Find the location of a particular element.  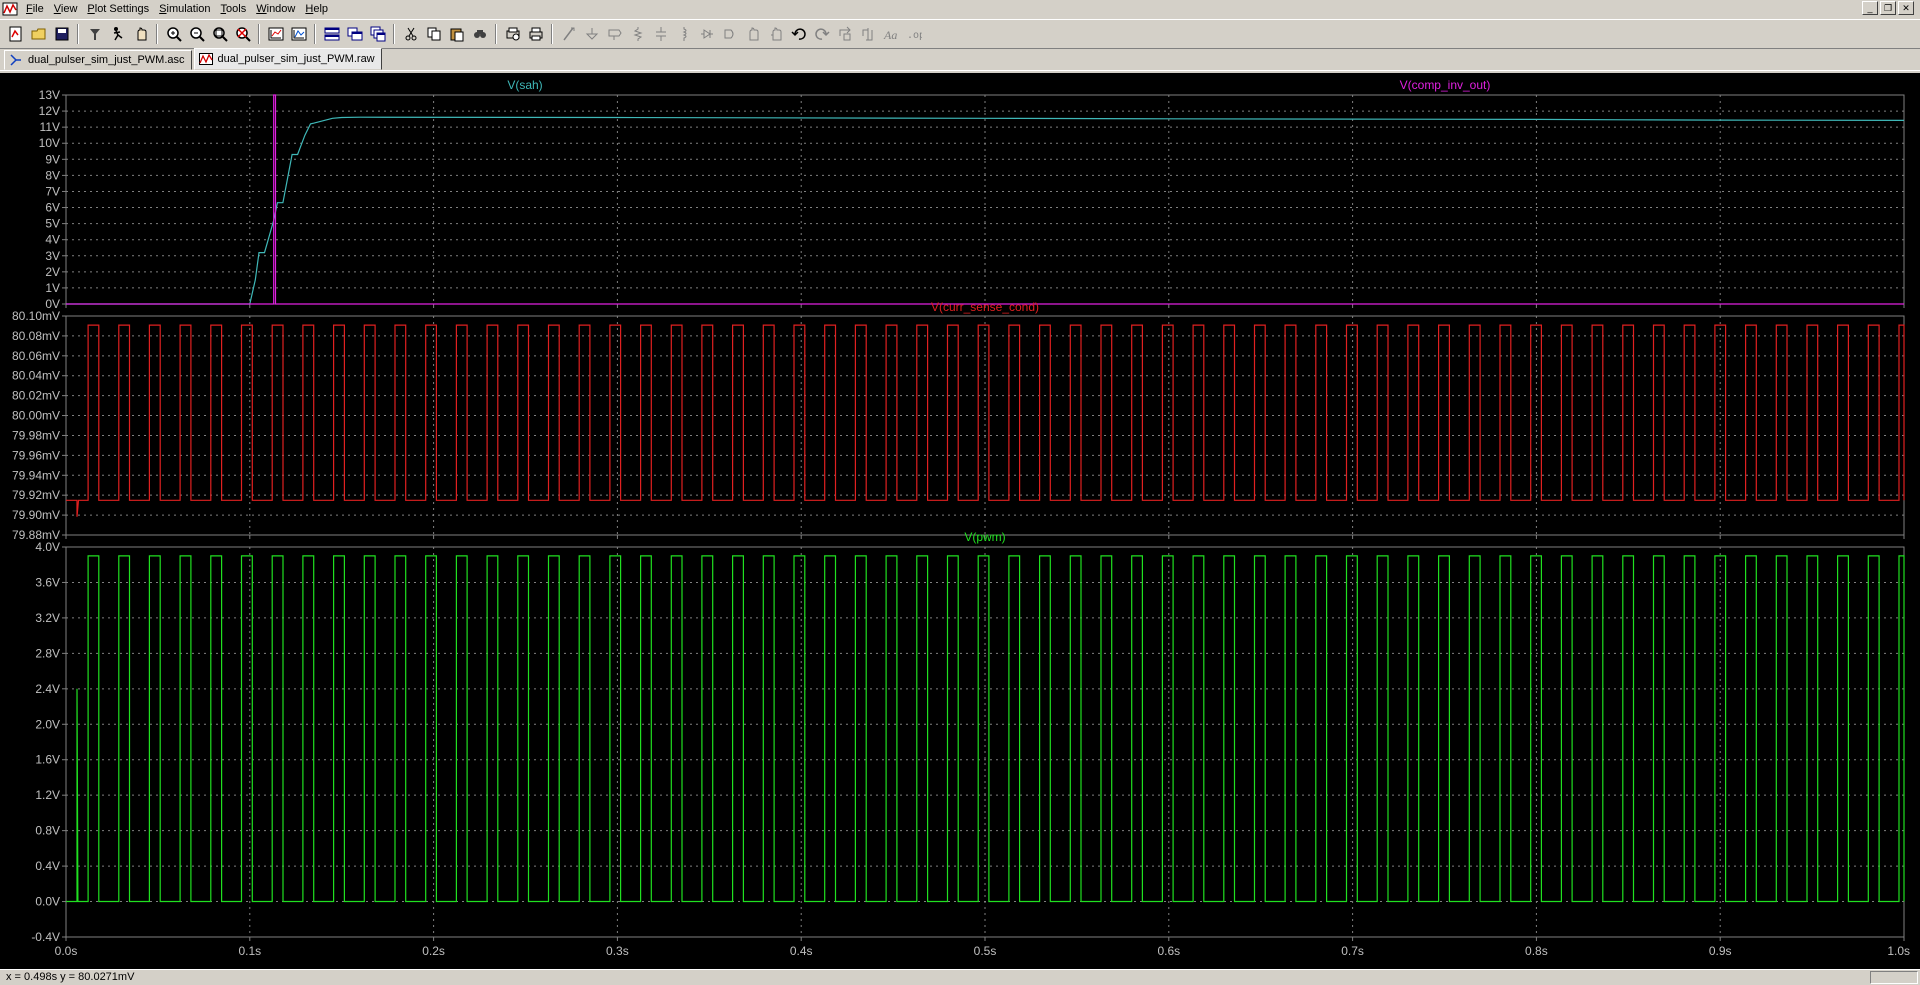

label-net-button is located at coordinates (614, 34).